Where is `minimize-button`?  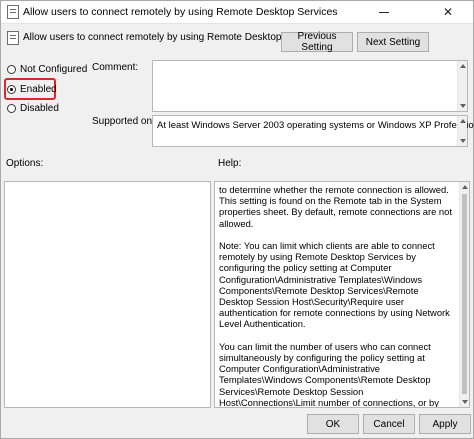
minimize-button is located at coordinates (384, 12).